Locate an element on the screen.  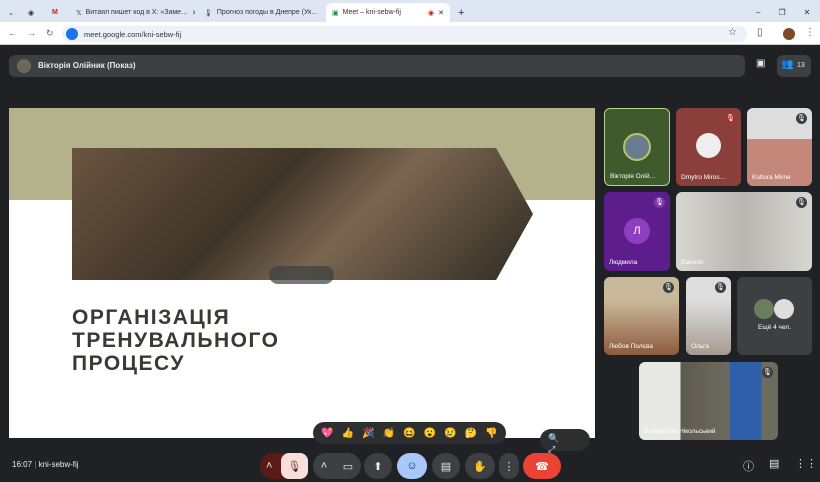
slide-controls is located at coordinates (301, 275).